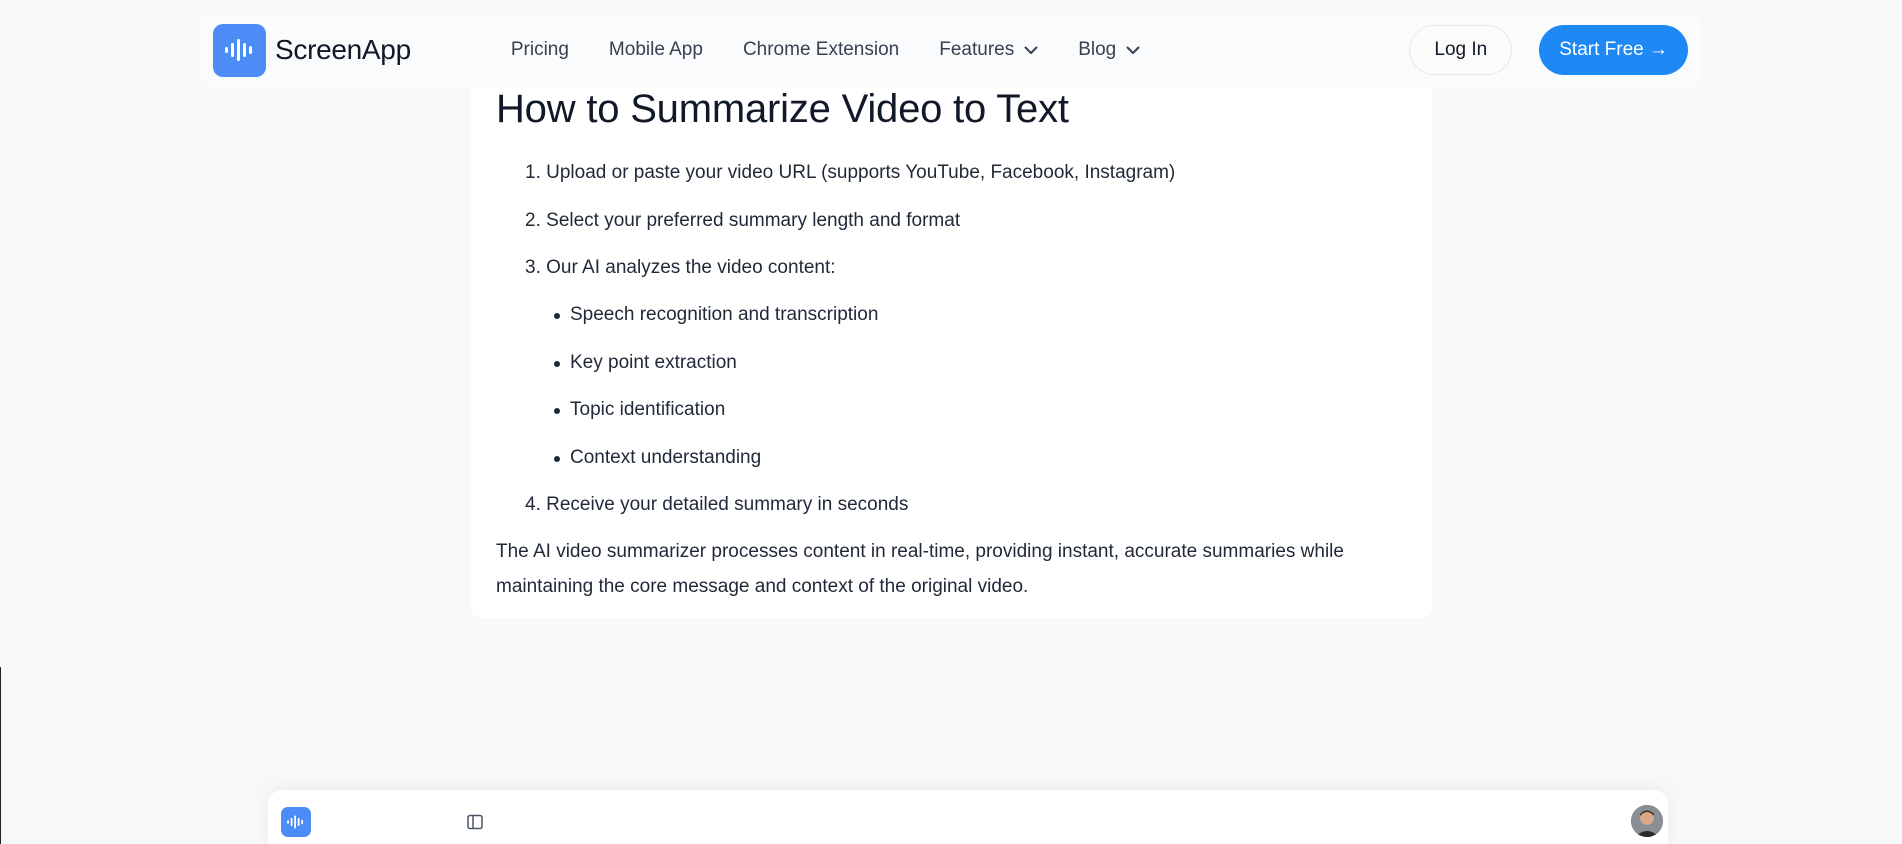 This screenshot has height=844, width=1902. Describe the element at coordinates (533, 504) in the screenshot. I see `step-number: 4.` at that location.